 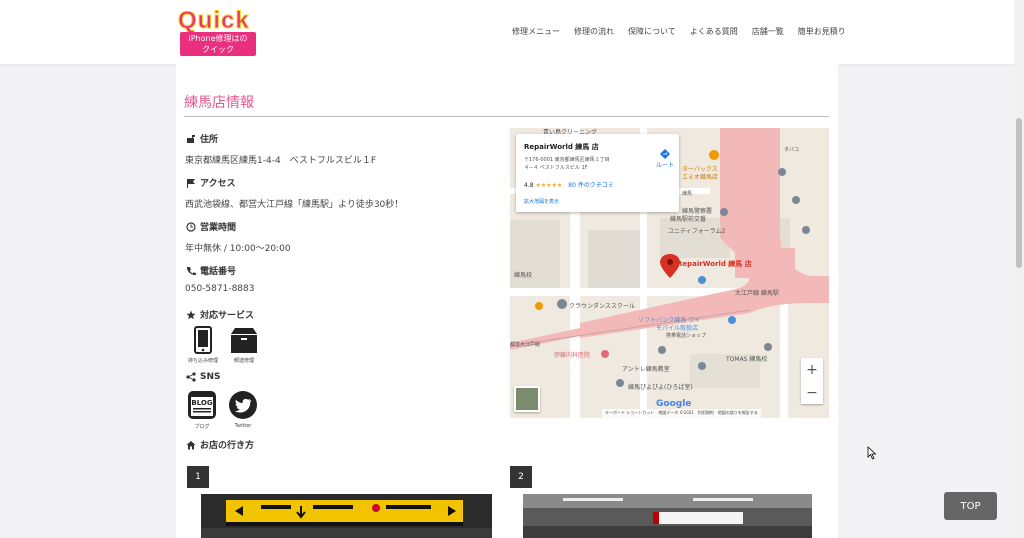 What do you see at coordinates (970, 506) in the screenshot?
I see `back-to-top-button: TOP` at bounding box center [970, 506].